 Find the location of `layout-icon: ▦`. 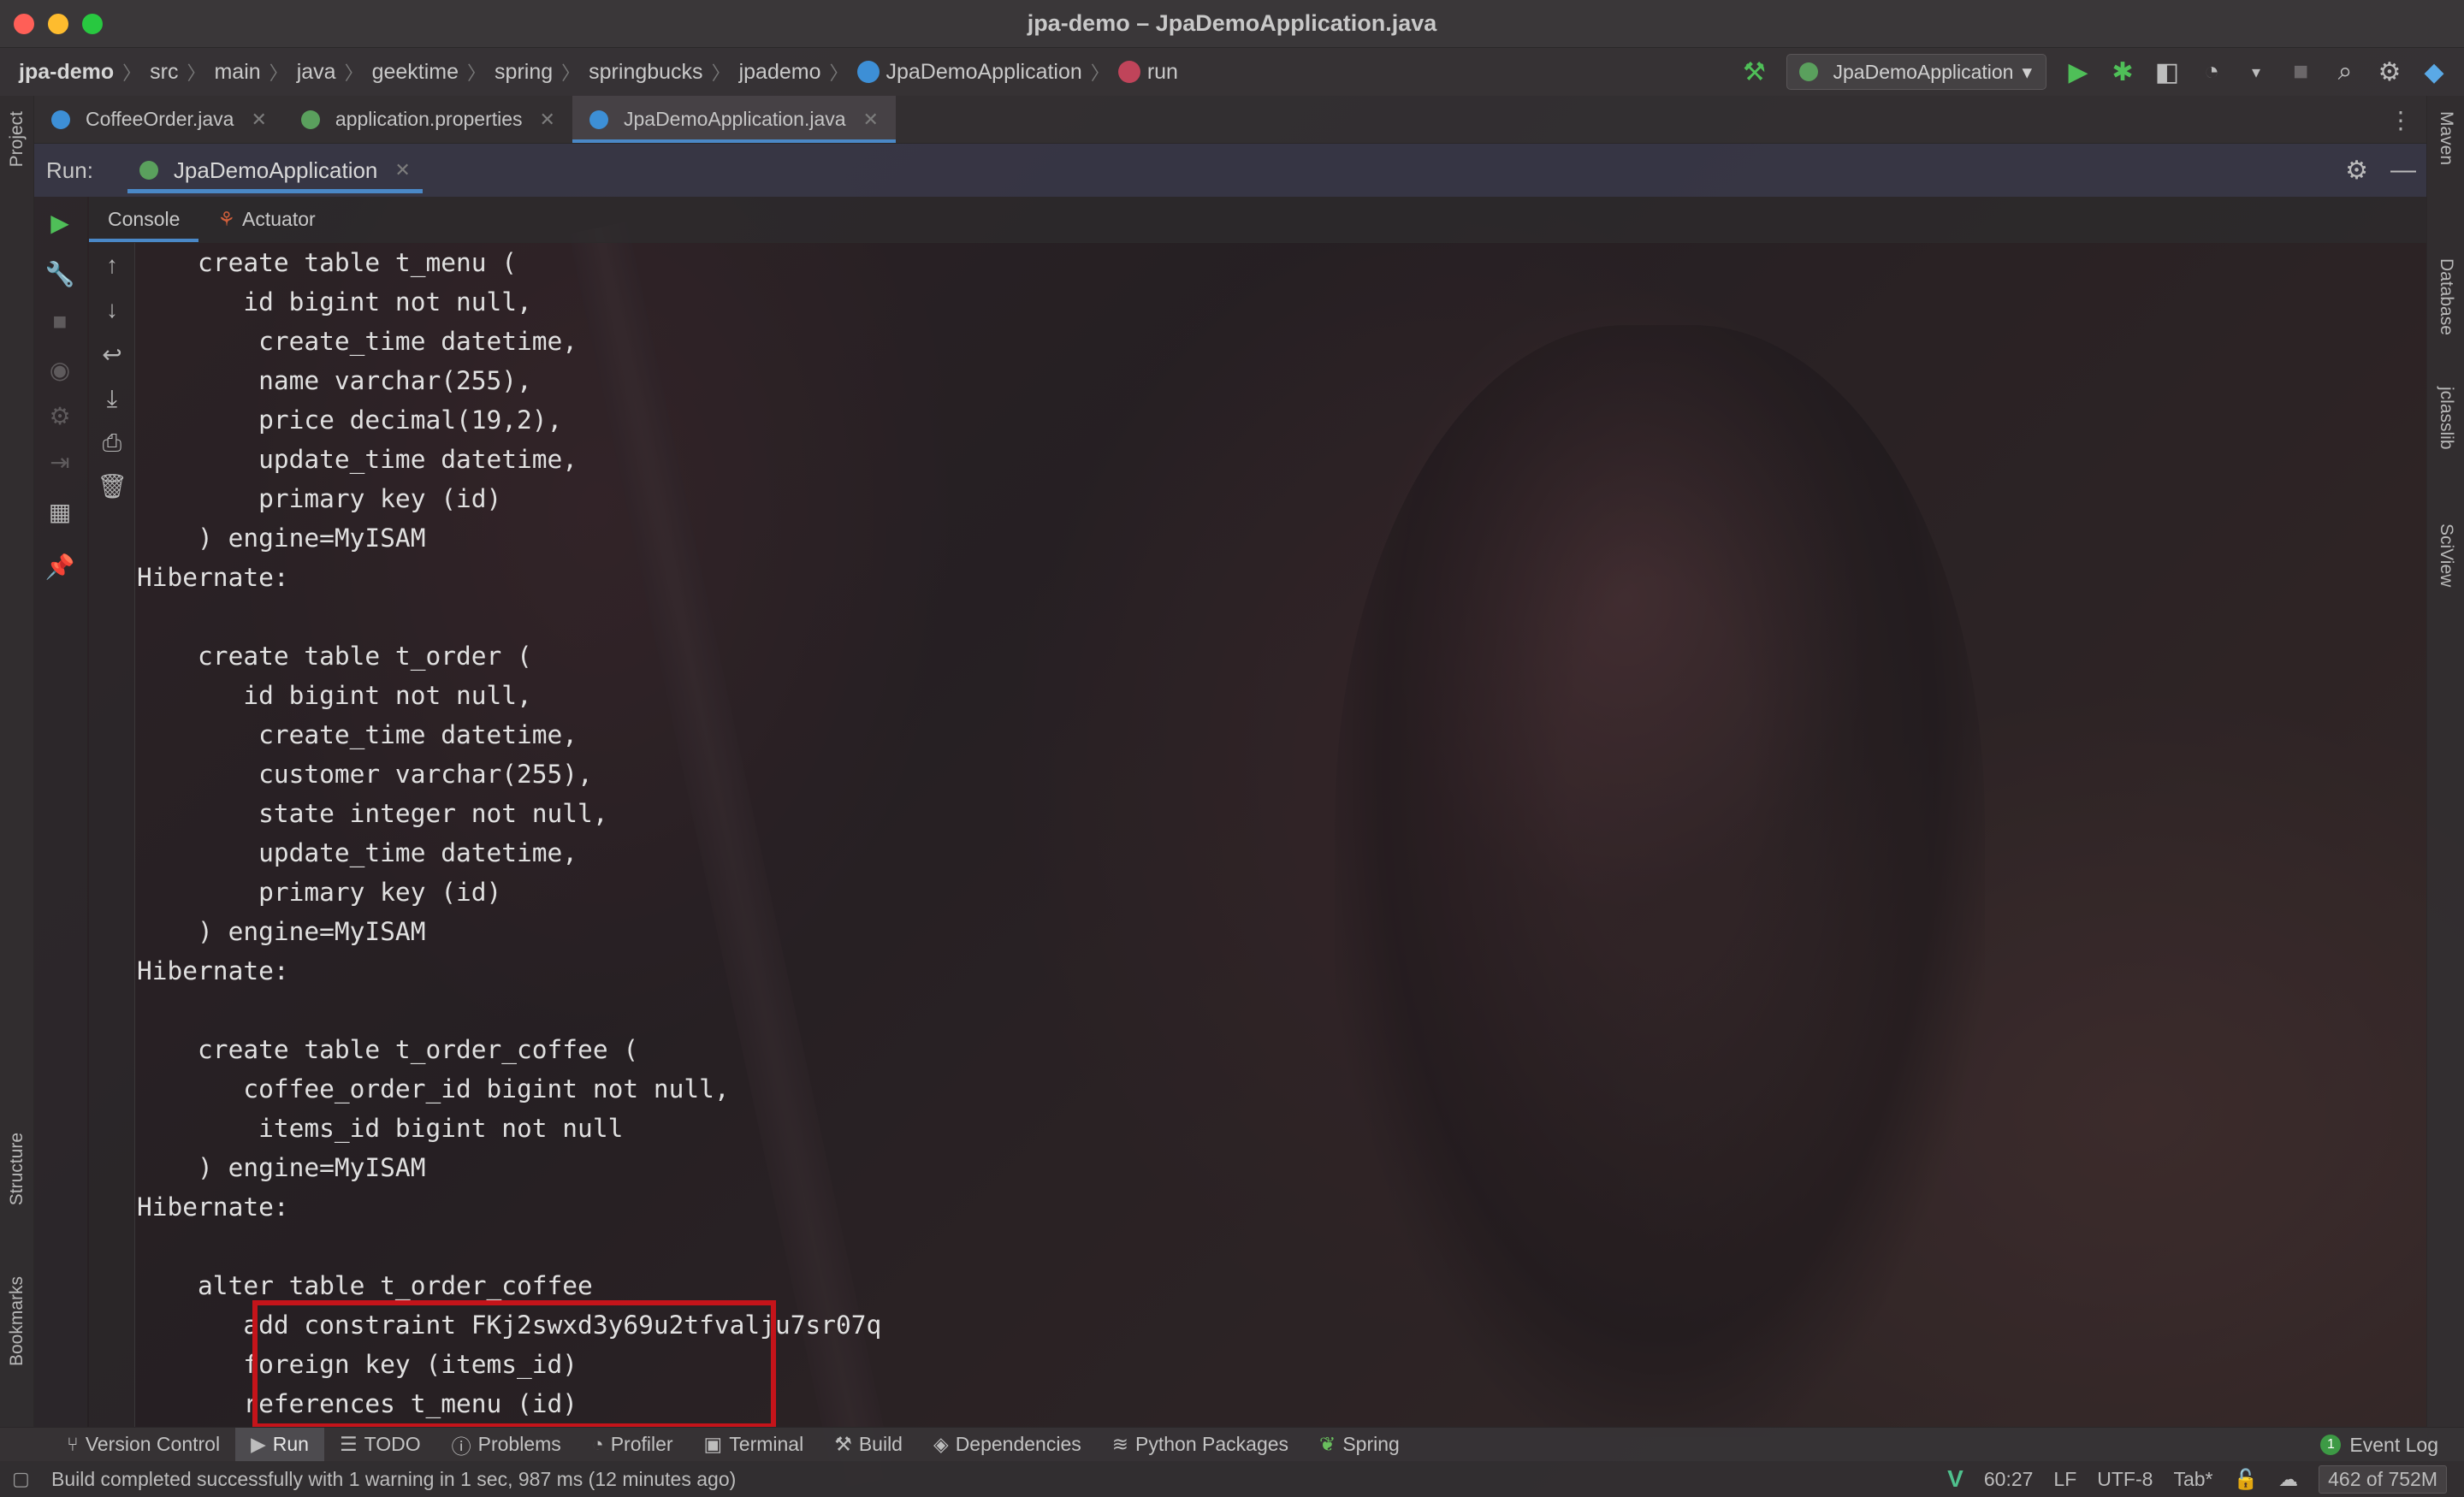

layout-icon: ▦ is located at coordinates (60, 512).